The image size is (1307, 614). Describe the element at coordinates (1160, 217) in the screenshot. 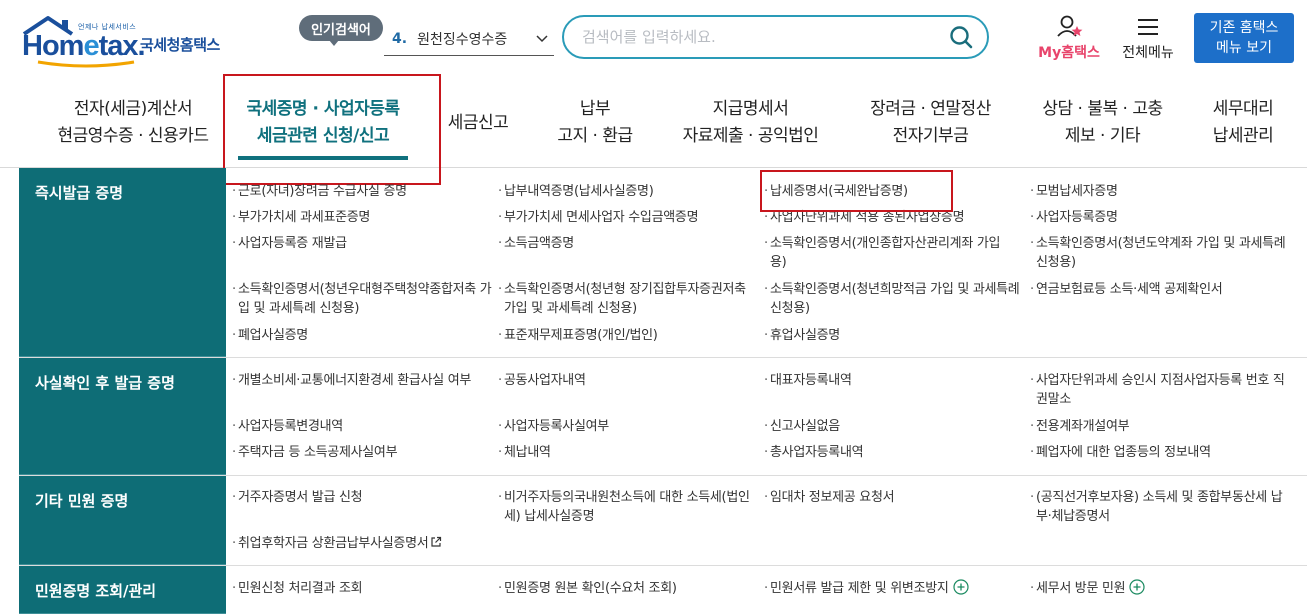

I see `menu-link: · 사업자등록증명` at that location.